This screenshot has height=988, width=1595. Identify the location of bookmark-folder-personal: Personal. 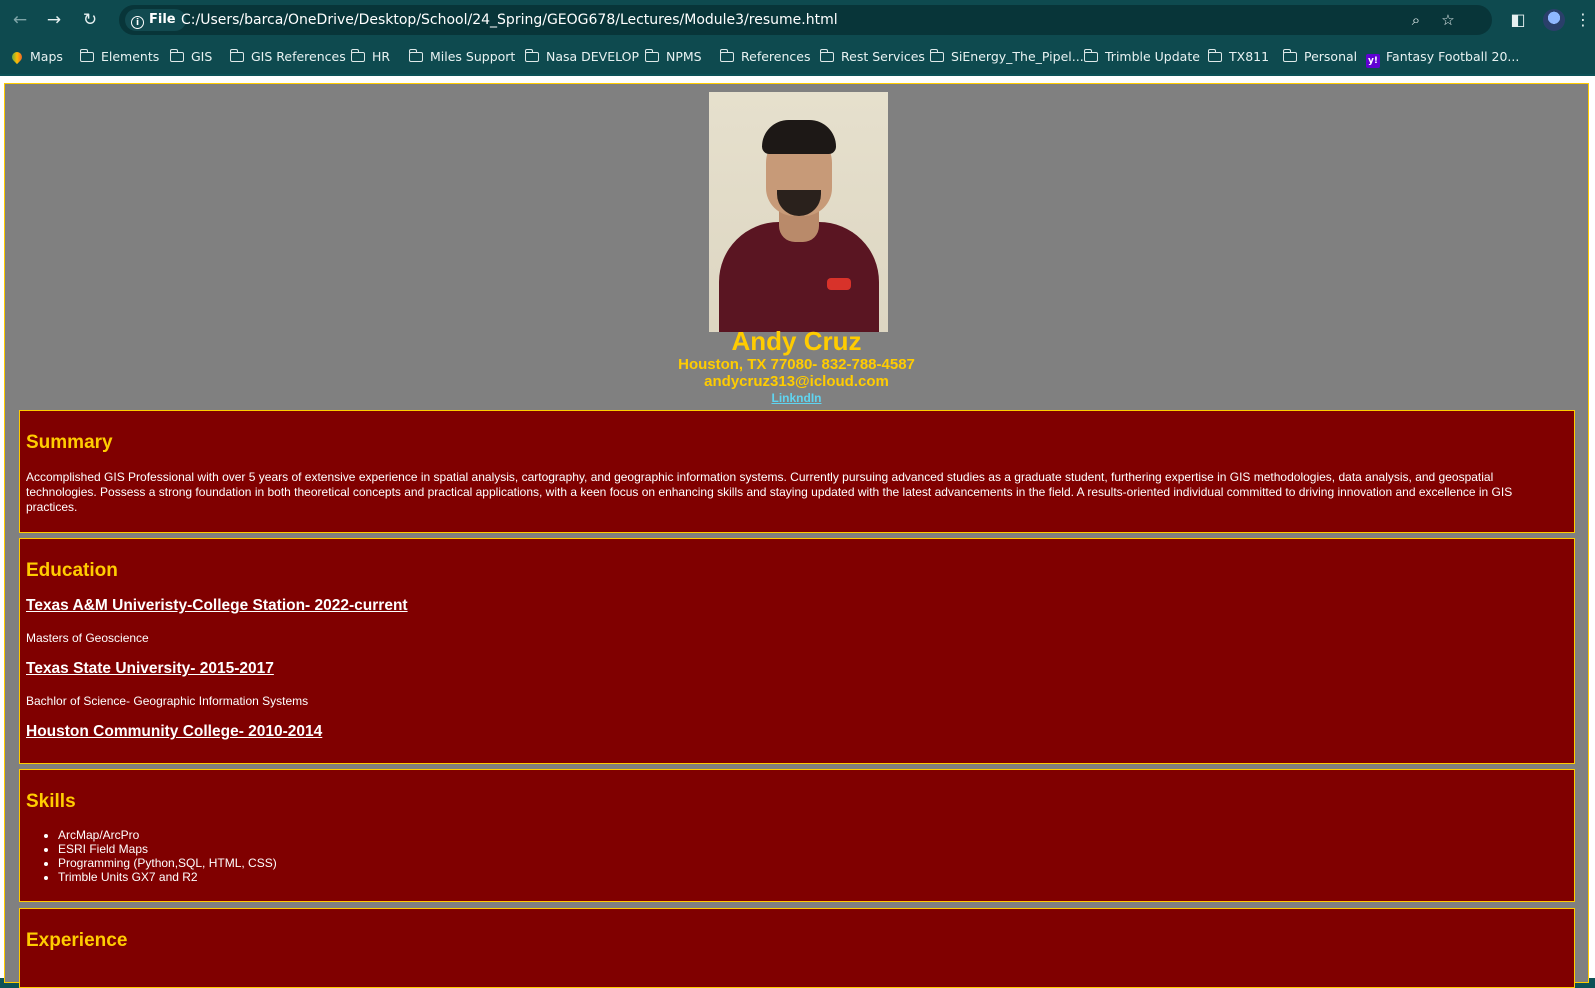
(1320, 57).